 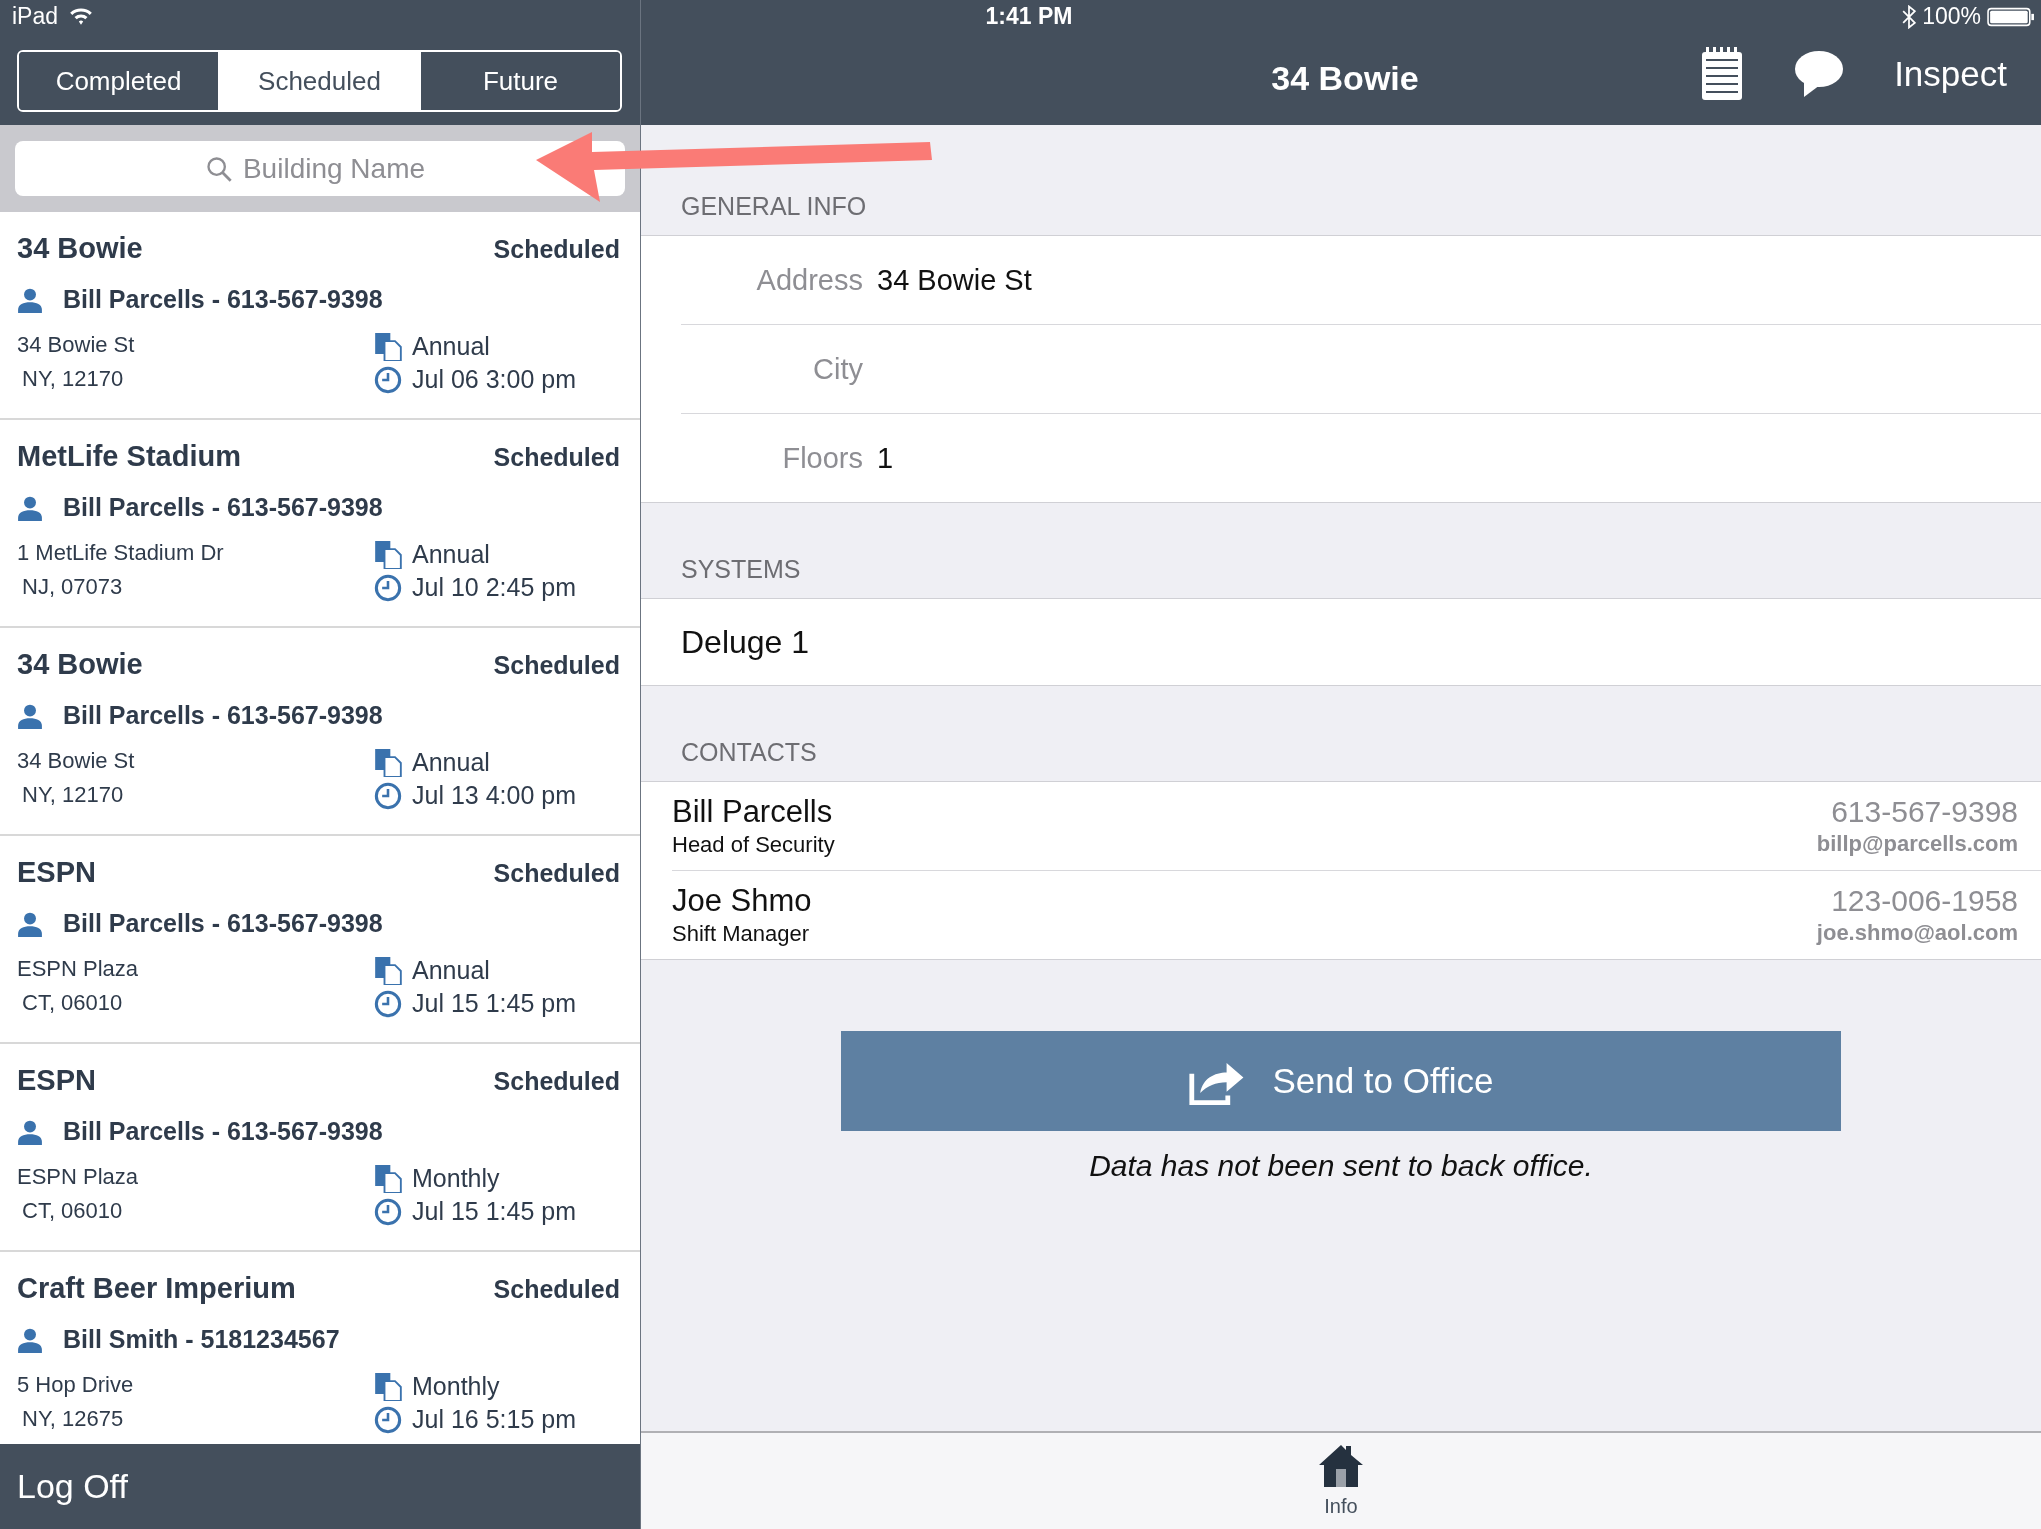 I want to click on date-time-label: Jul 13 4:00 pm, so click(x=494, y=795).